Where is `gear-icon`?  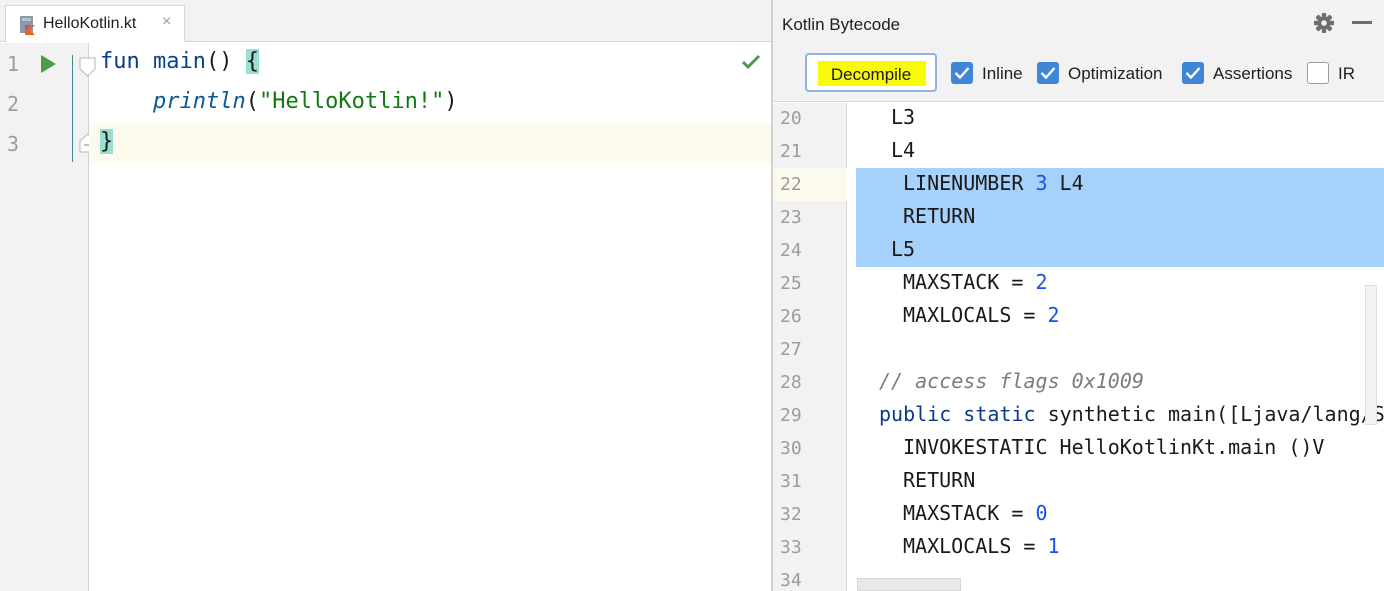 gear-icon is located at coordinates (1324, 23).